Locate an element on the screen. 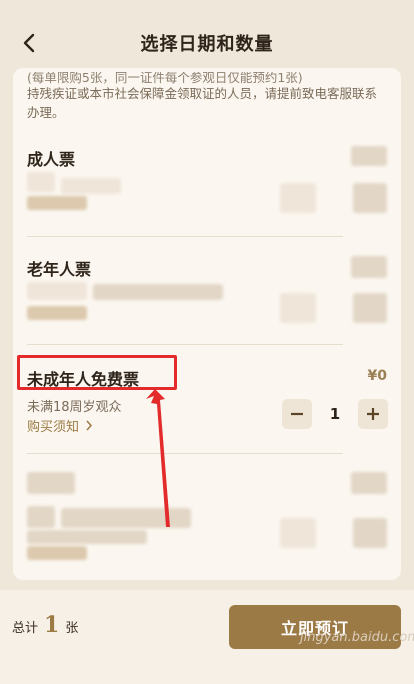  blurred-title is located at coordinates (51, 483).